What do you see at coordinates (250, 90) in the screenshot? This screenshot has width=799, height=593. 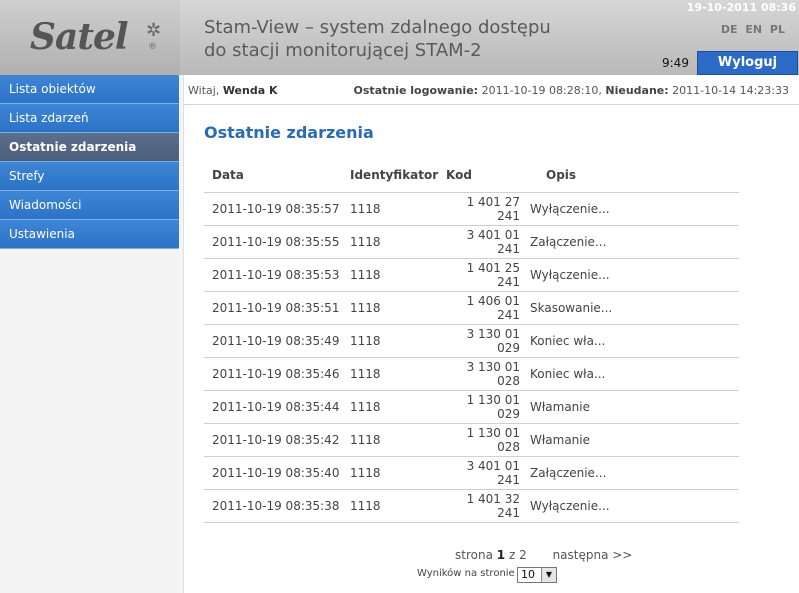 I see `username: Wenda K` at bounding box center [250, 90].